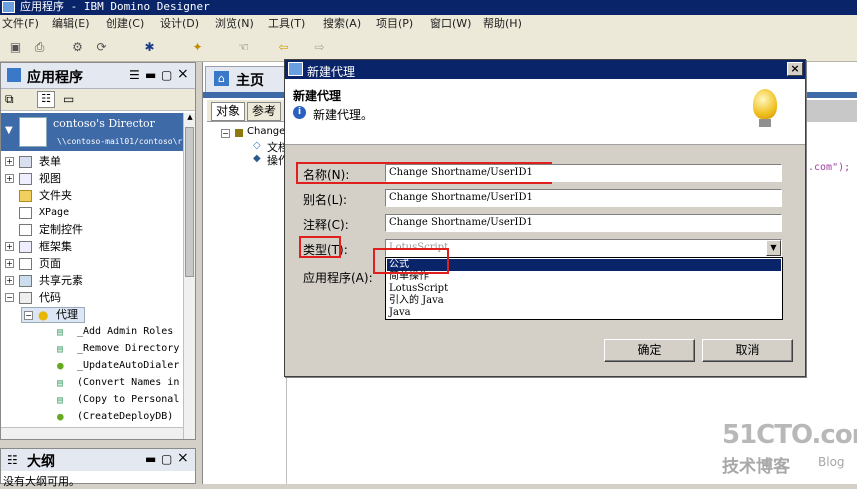 The width and height of the screenshot is (857, 489). Describe the element at coordinates (68, 99) in the screenshot. I see `list-view-icon: ▭` at that location.